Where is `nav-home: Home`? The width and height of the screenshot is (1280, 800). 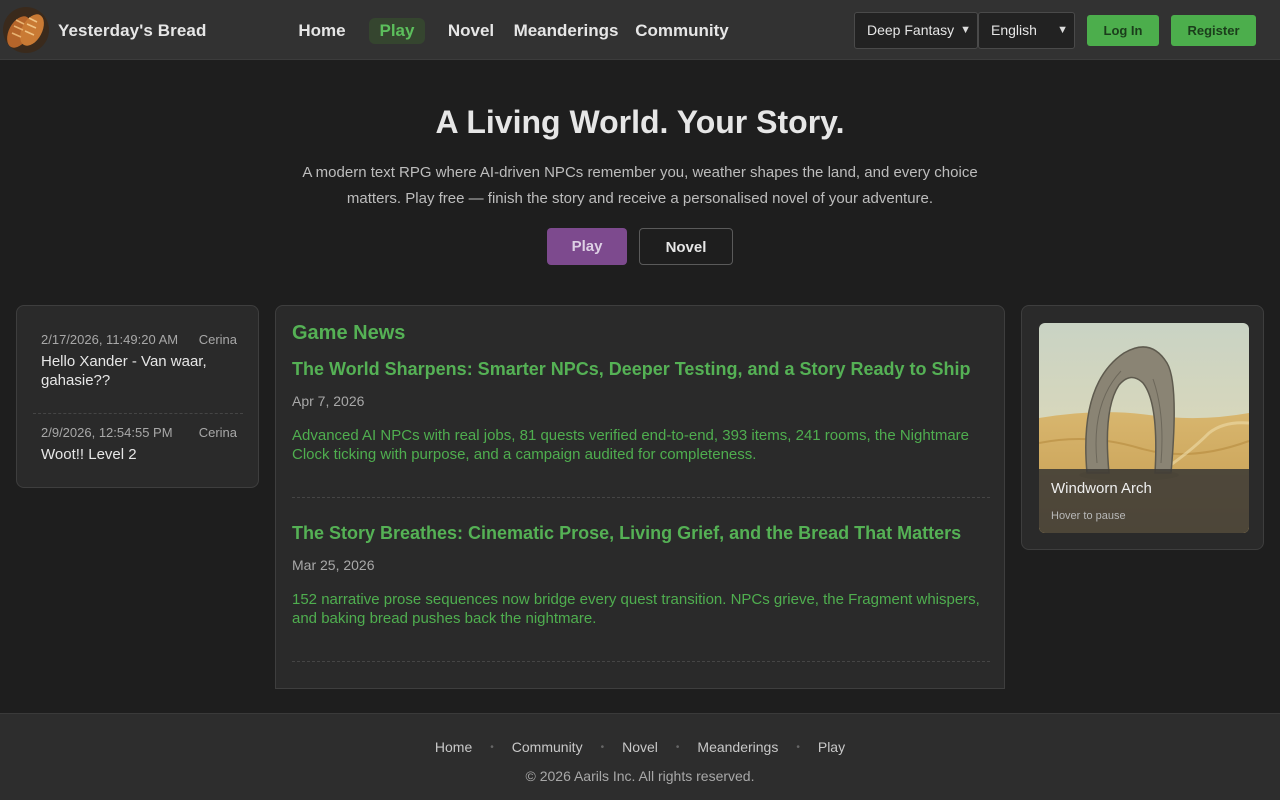 nav-home: Home is located at coordinates (322, 31).